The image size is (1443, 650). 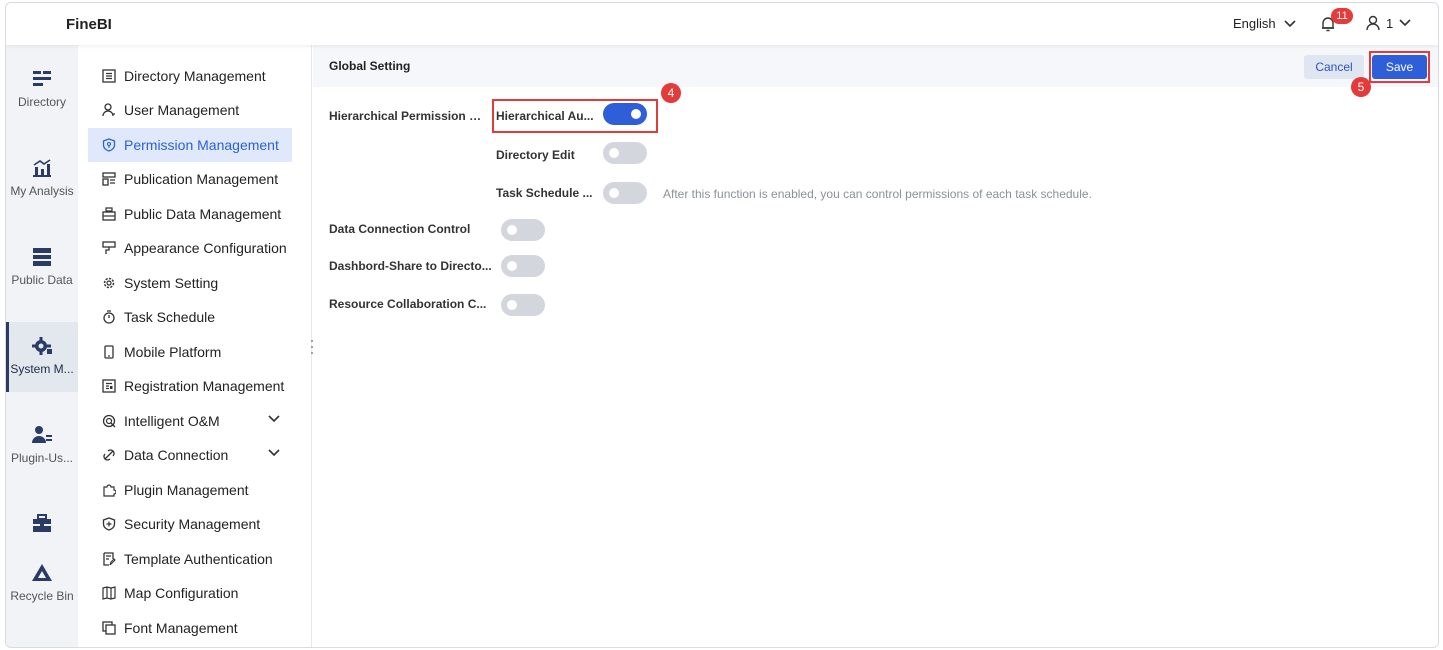 I want to click on rail-label: Recycle Bin, so click(x=42, y=596).